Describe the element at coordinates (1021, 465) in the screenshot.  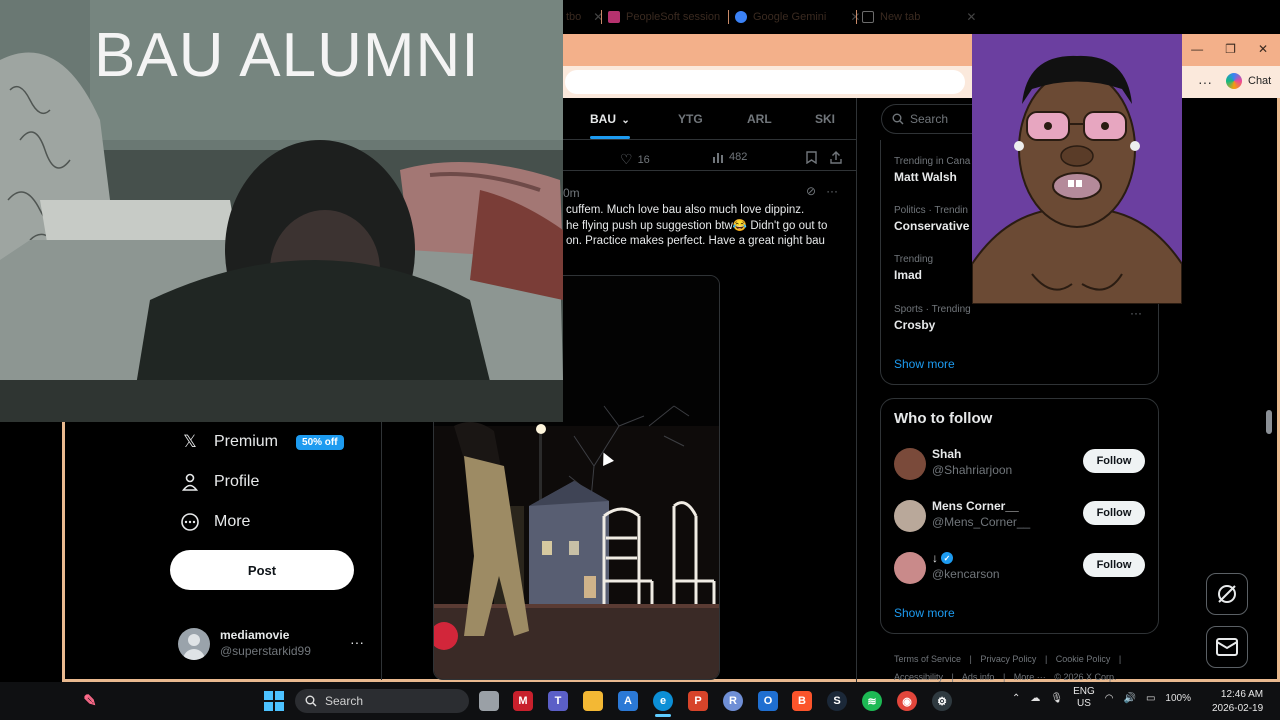
I see `follow-suggestion: Shah @Shahriarjoon Follow` at that location.